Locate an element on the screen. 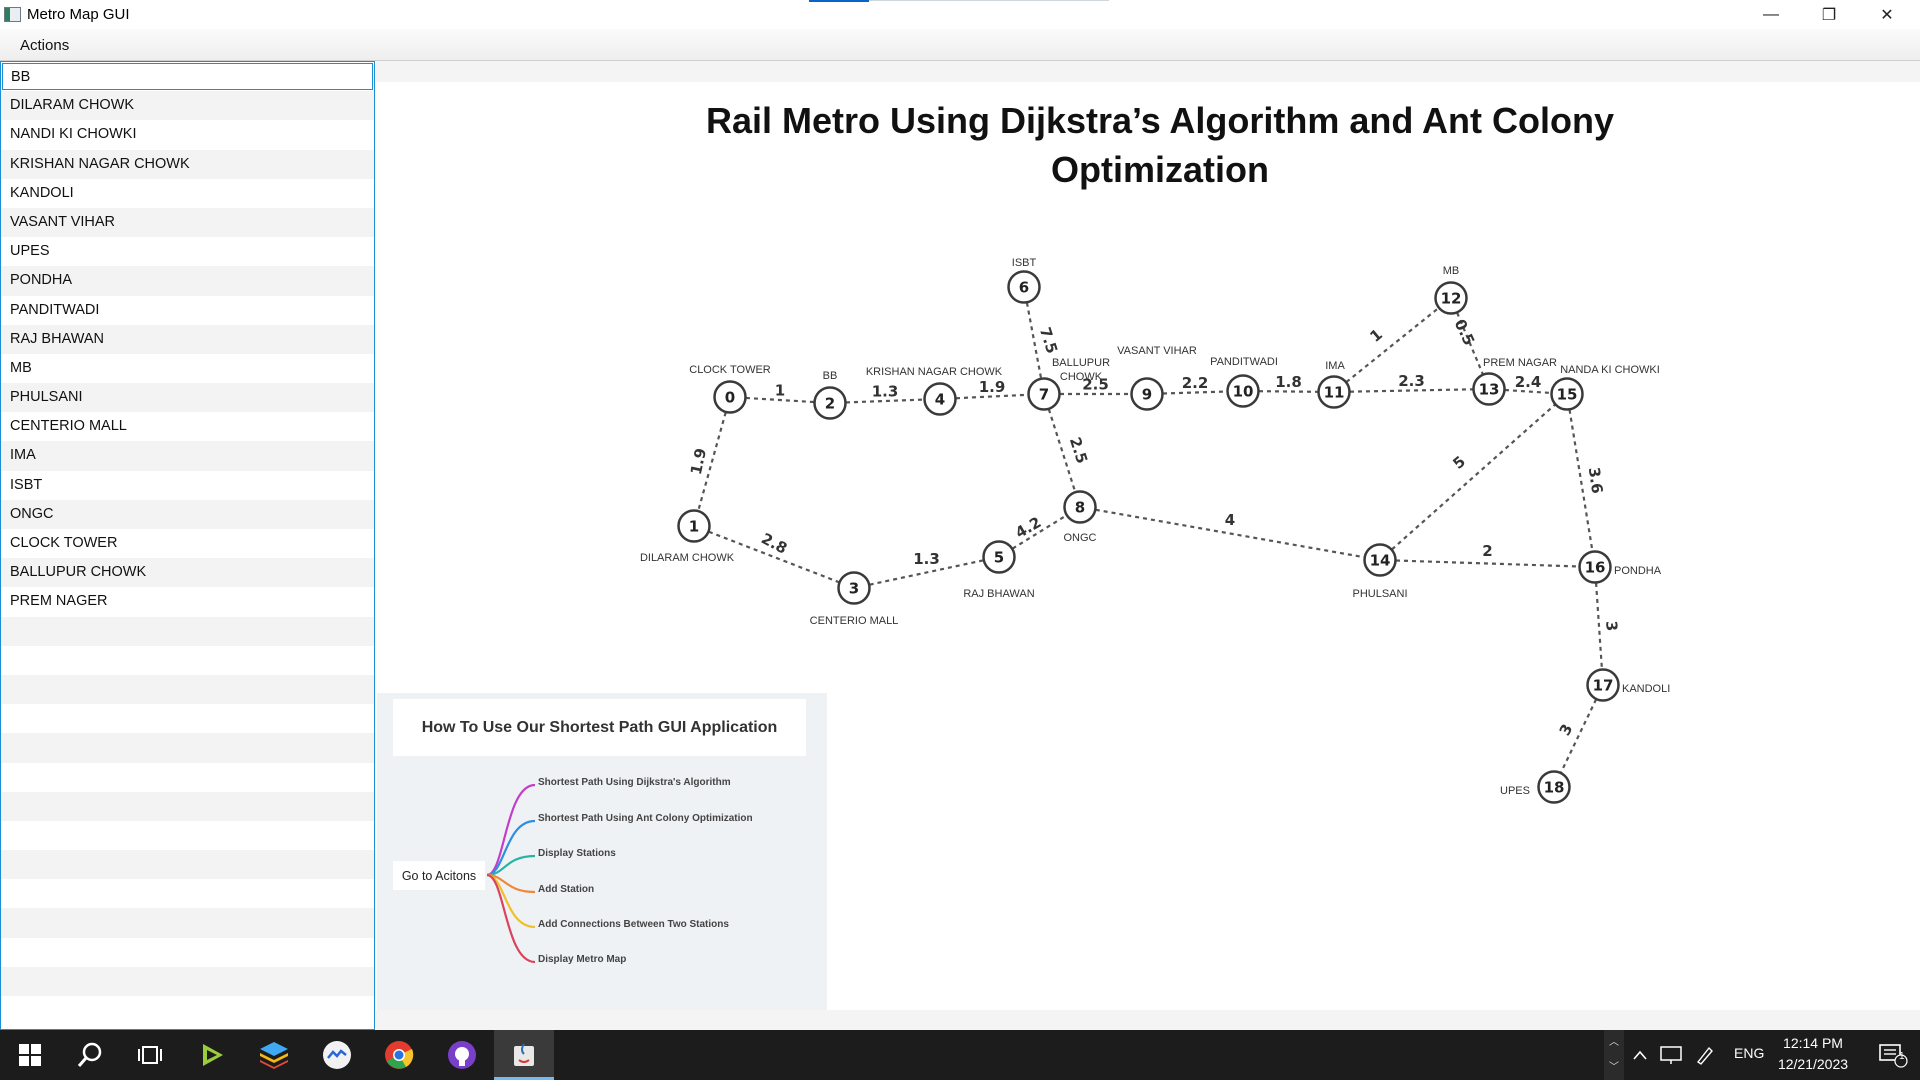  station-list-item: VASANT VIHAR is located at coordinates (187, 222).